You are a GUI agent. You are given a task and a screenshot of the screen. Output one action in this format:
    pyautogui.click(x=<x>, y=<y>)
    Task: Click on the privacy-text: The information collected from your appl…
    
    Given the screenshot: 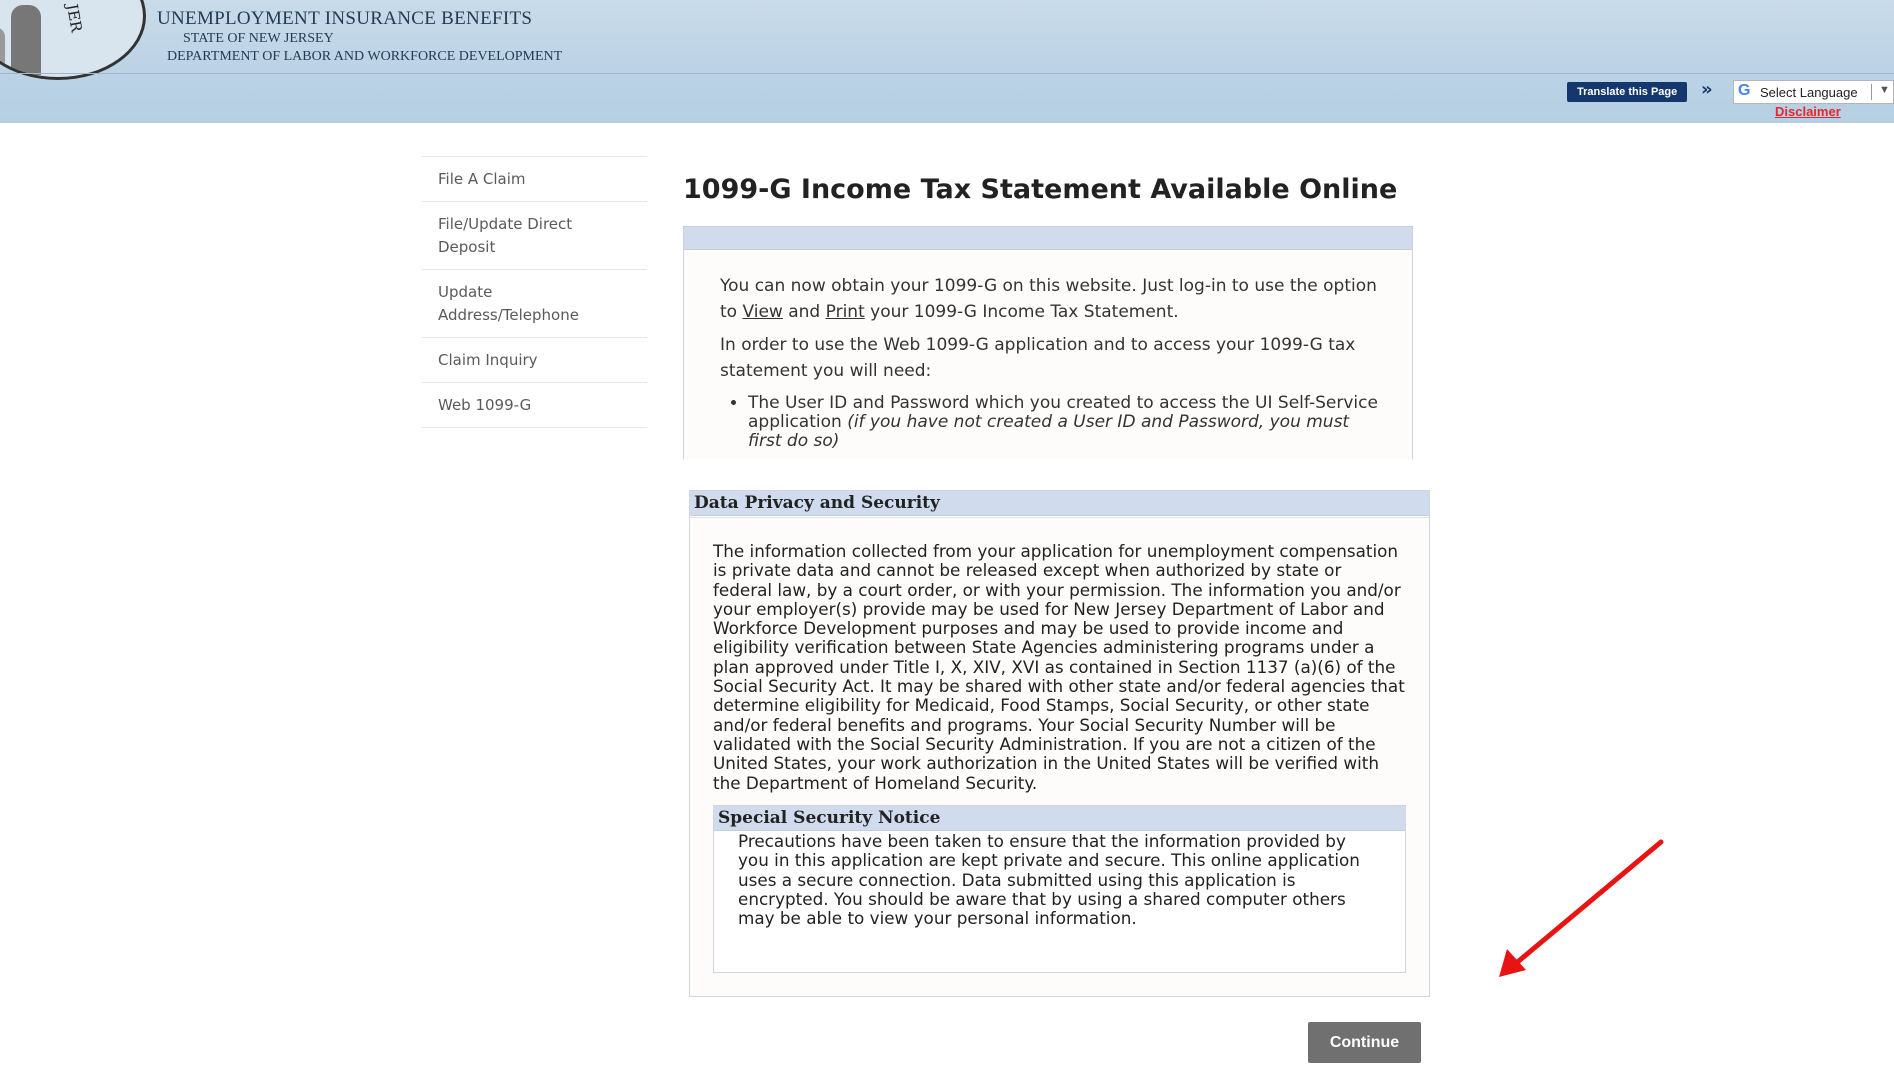 What is the action you would take?
    pyautogui.click(x=1059, y=667)
    